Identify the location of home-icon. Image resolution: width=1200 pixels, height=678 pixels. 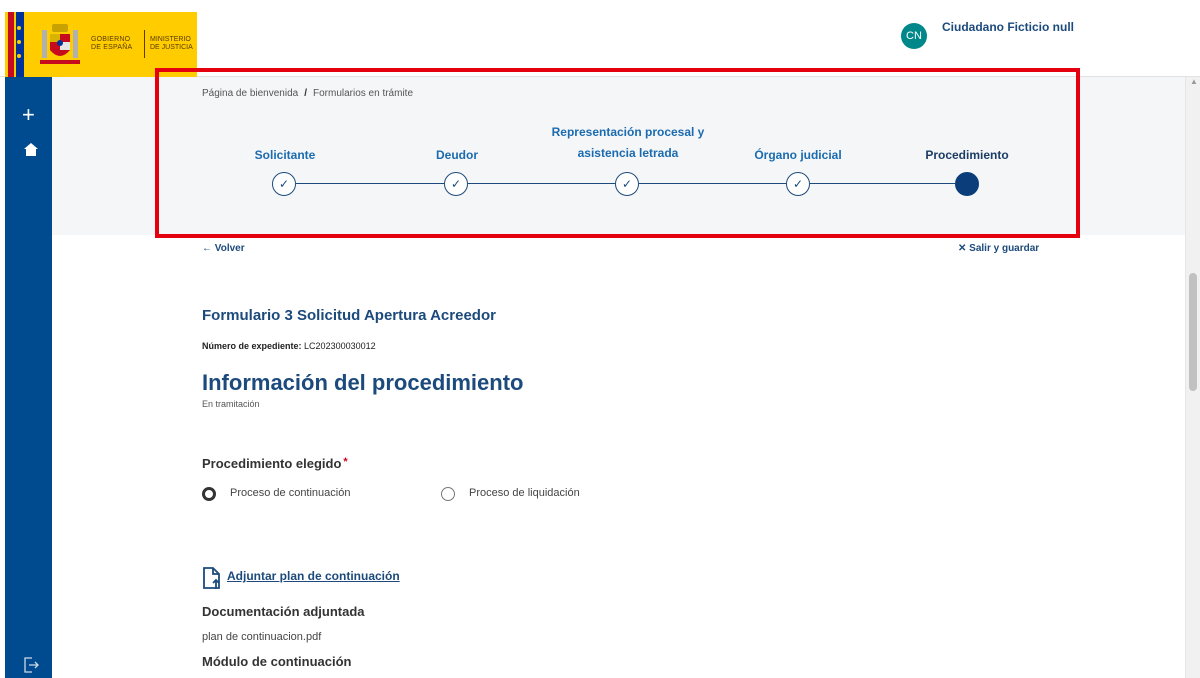
(31, 149).